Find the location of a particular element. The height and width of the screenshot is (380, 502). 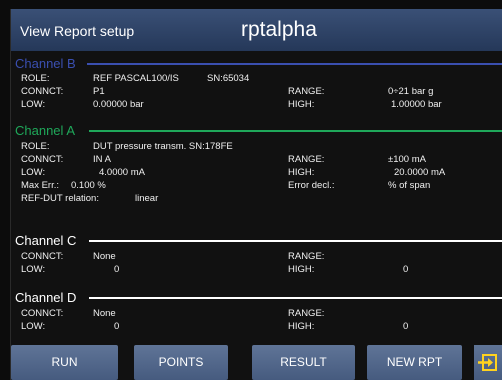

report-title: rptalpha is located at coordinates (279, 29).